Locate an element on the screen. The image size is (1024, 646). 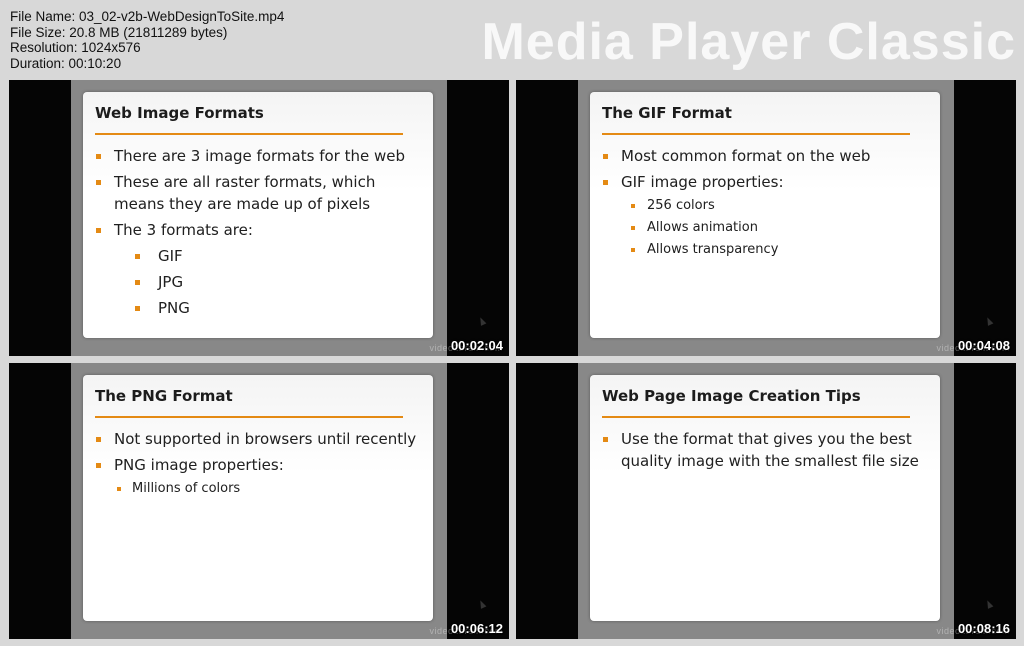
bullet-item: PNG image properties: is located at coordinates (260, 465).